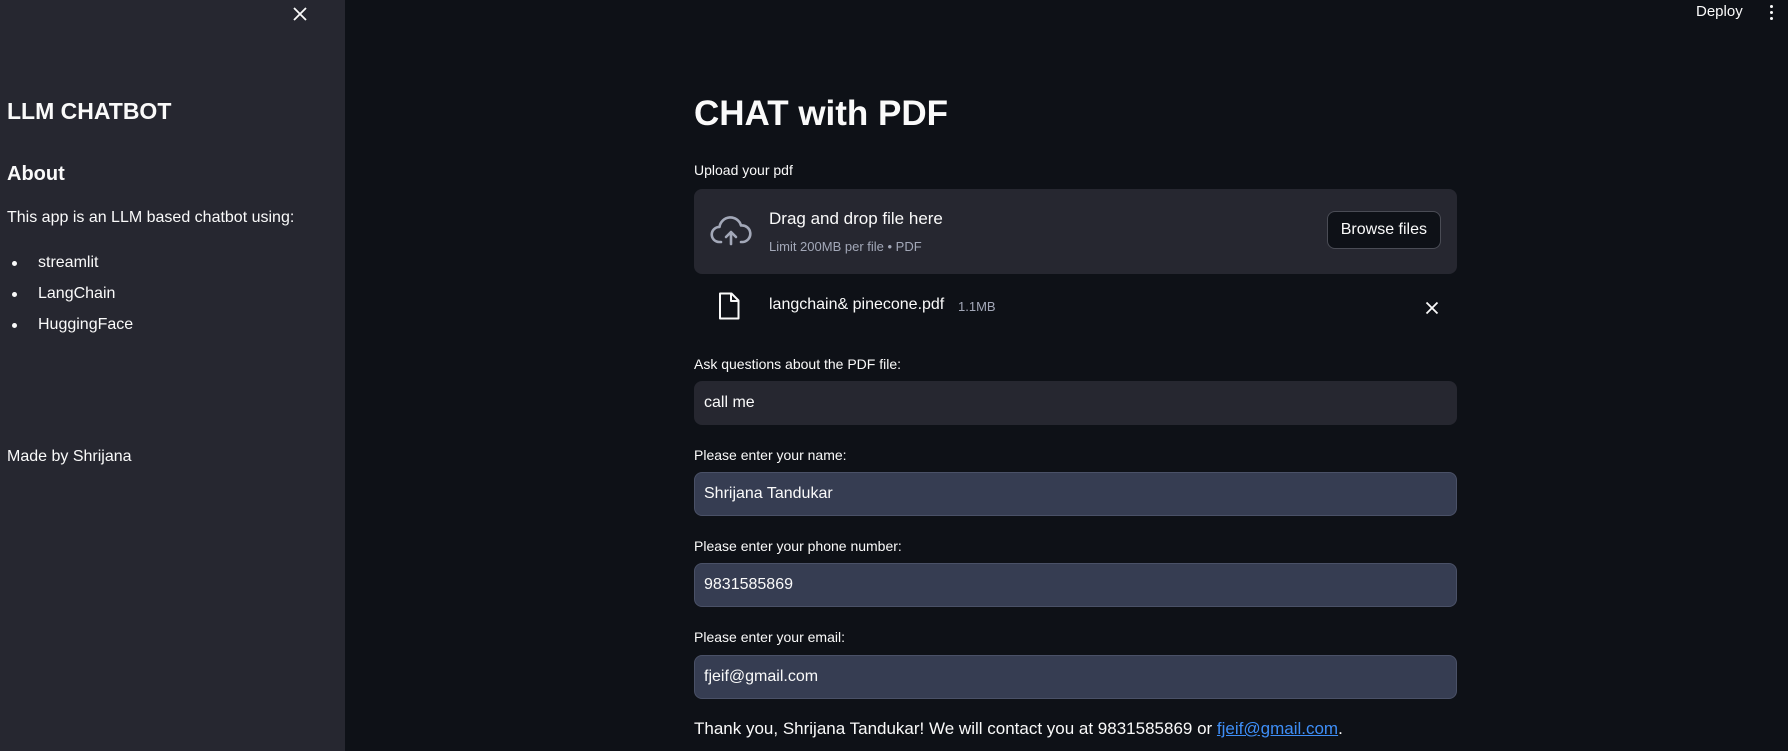  Describe the element at coordinates (856, 218) in the screenshot. I see `dropzone-instruction: Drag and drop file here` at that location.